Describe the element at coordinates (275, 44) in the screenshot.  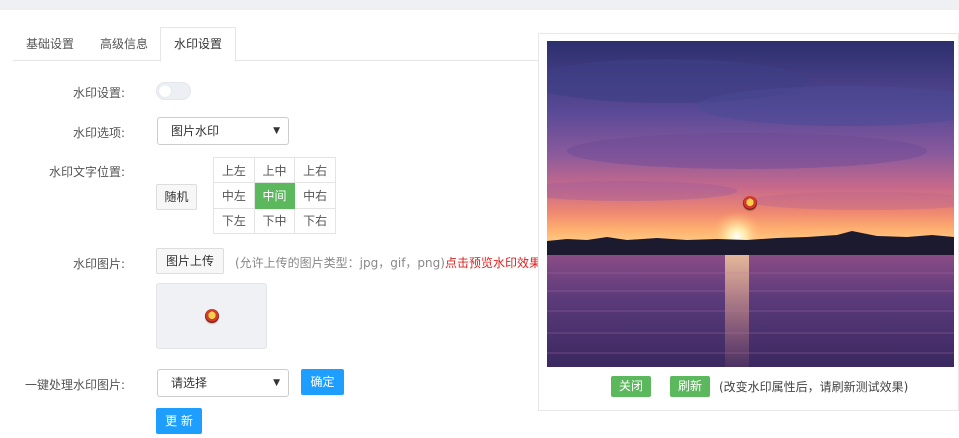
I see `tab-bar: 基础设置 高级信息 水印设置` at that location.